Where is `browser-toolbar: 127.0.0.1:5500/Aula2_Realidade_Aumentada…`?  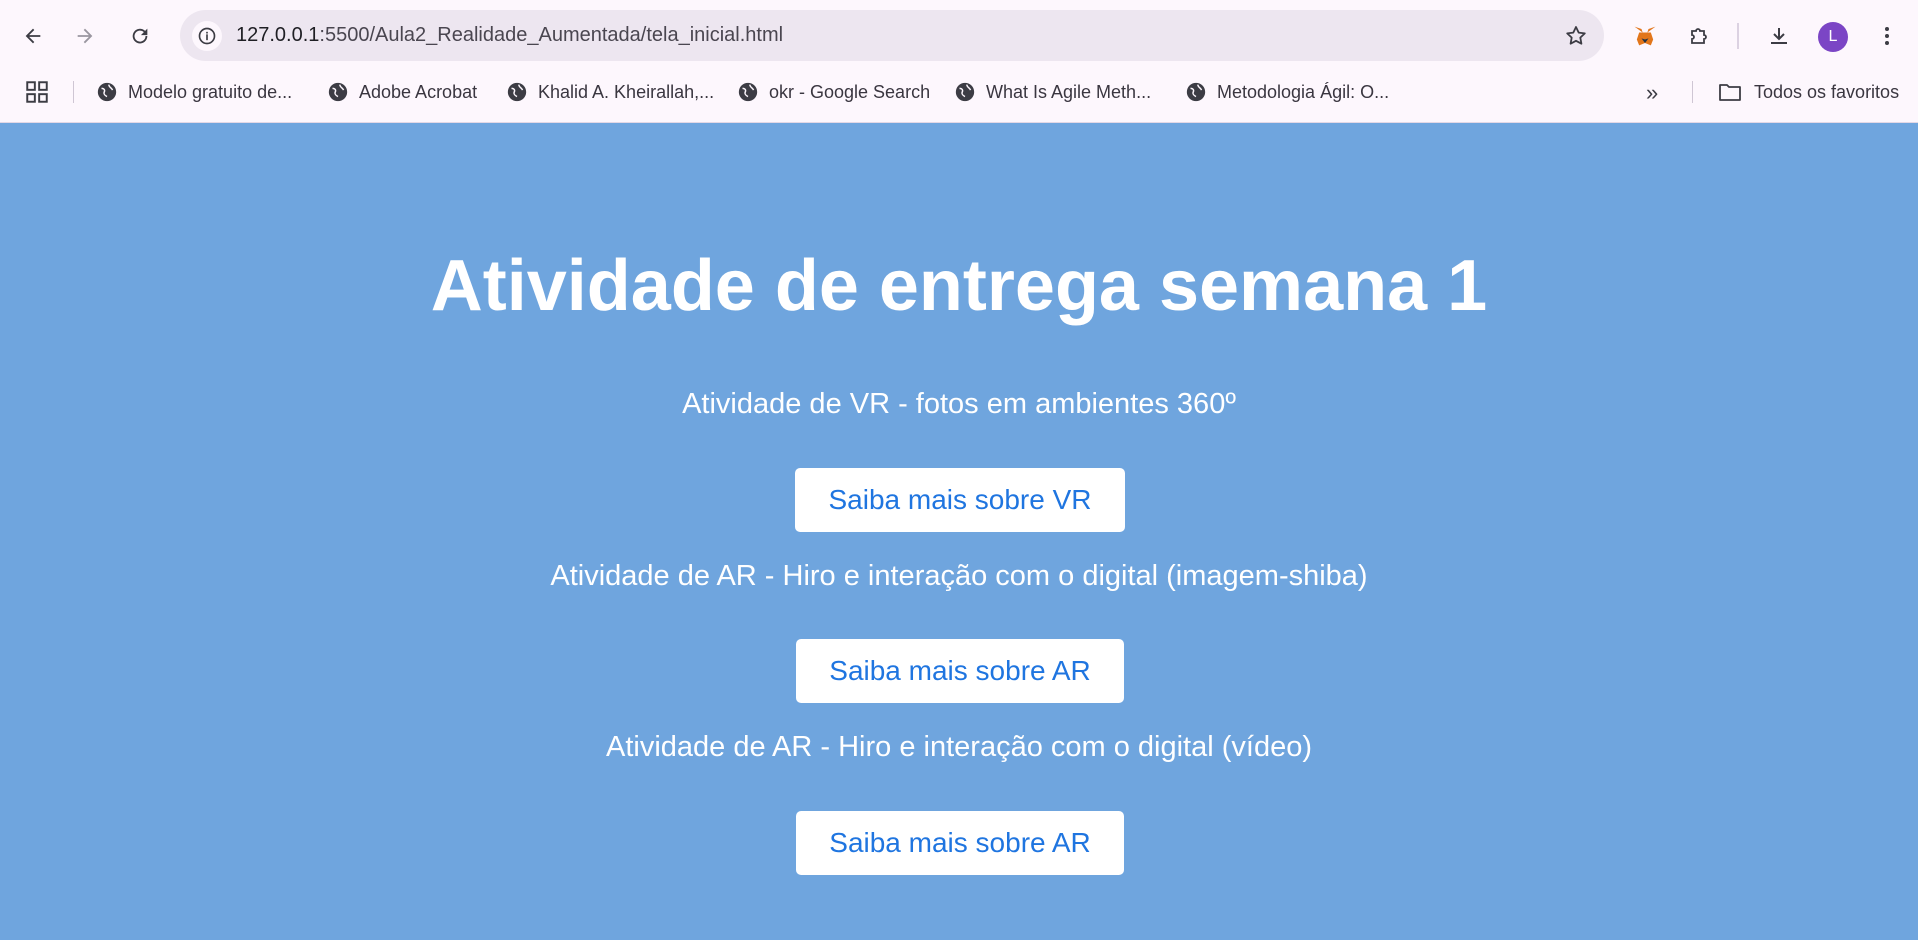 browser-toolbar: 127.0.0.1:5500/Aula2_Realidade_Aumentada… is located at coordinates (959, 61).